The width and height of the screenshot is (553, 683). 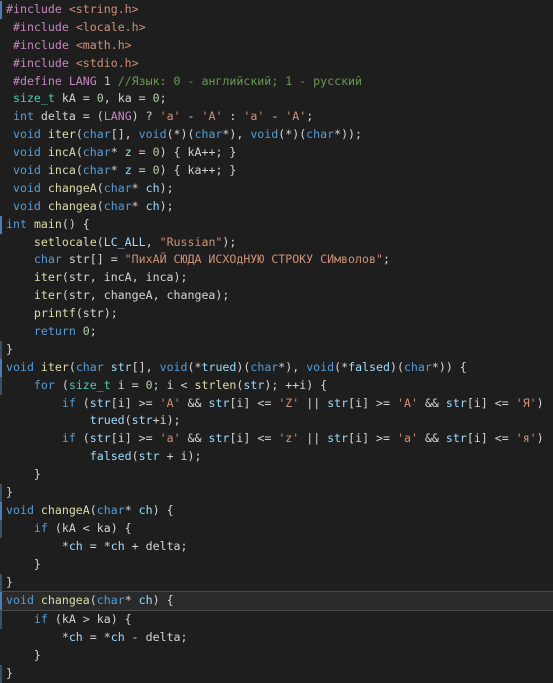 I want to click on code-token: *)) {, so click(x=449, y=366).